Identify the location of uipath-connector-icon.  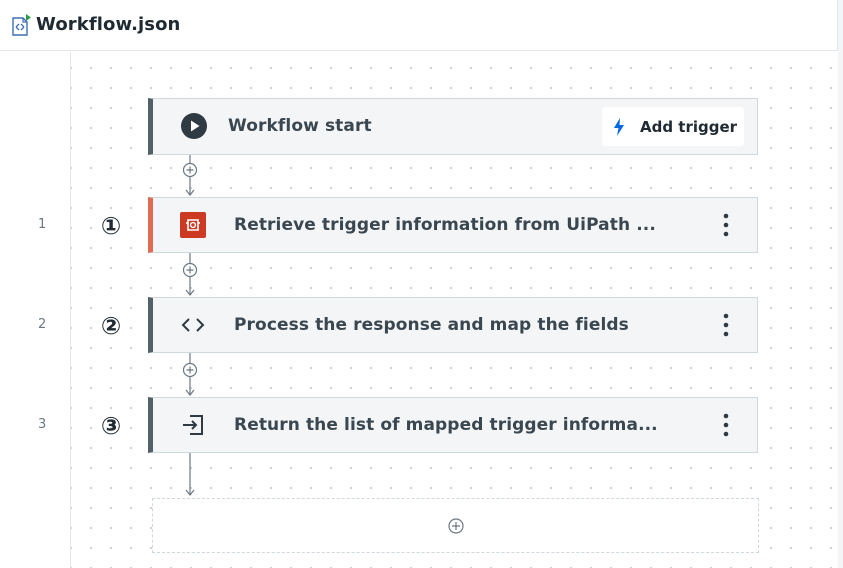
(193, 225).